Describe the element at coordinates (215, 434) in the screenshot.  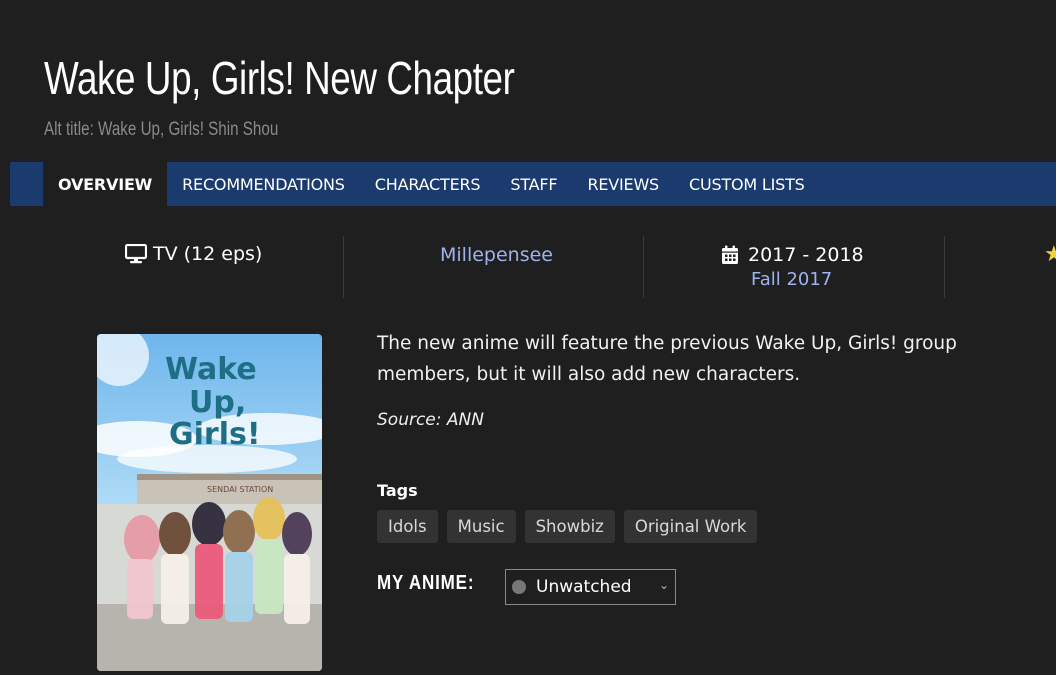
I see `poster-logo-line-3: Girls!` at that location.